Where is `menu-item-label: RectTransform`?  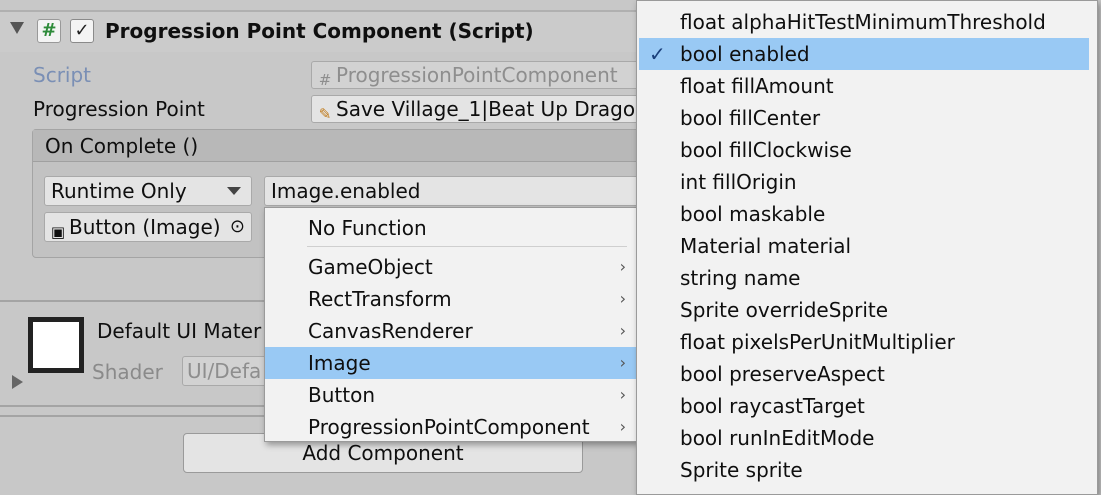
menu-item-label: RectTransform is located at coordinates (380, 299).